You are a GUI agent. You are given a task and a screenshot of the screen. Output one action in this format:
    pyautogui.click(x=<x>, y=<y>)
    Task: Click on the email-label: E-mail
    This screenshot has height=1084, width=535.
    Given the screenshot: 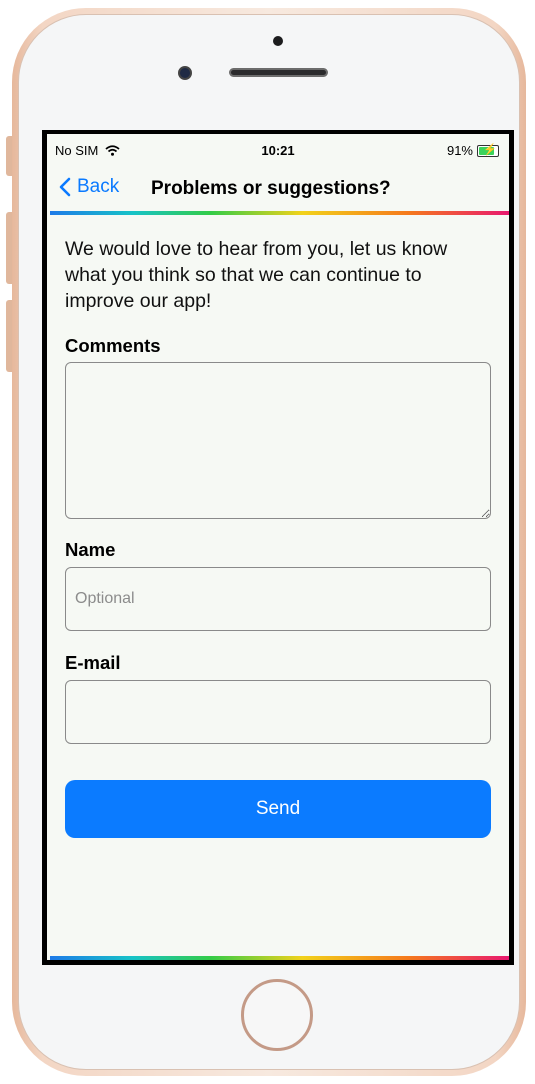 What is the action you would take?
    pyautogui.click(x=93, y=662)
    